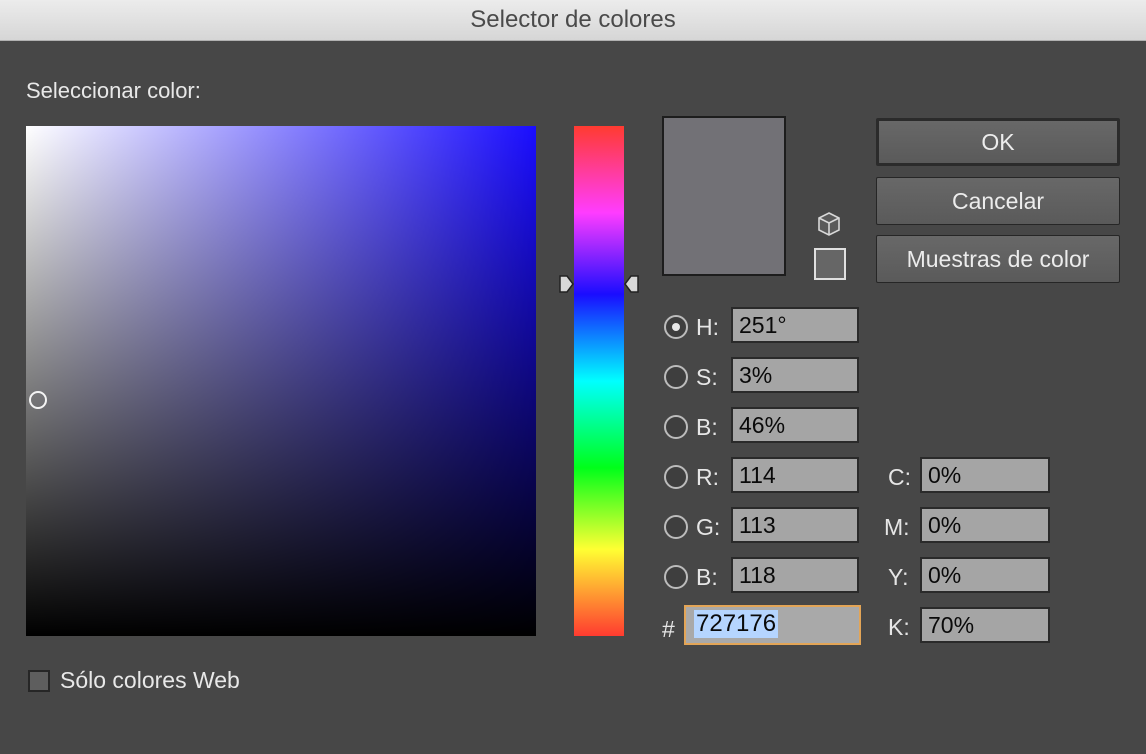 Image resolution: width=1146 pixels, height=754 pixels. I want to click on red-radio, so click(676, 477).